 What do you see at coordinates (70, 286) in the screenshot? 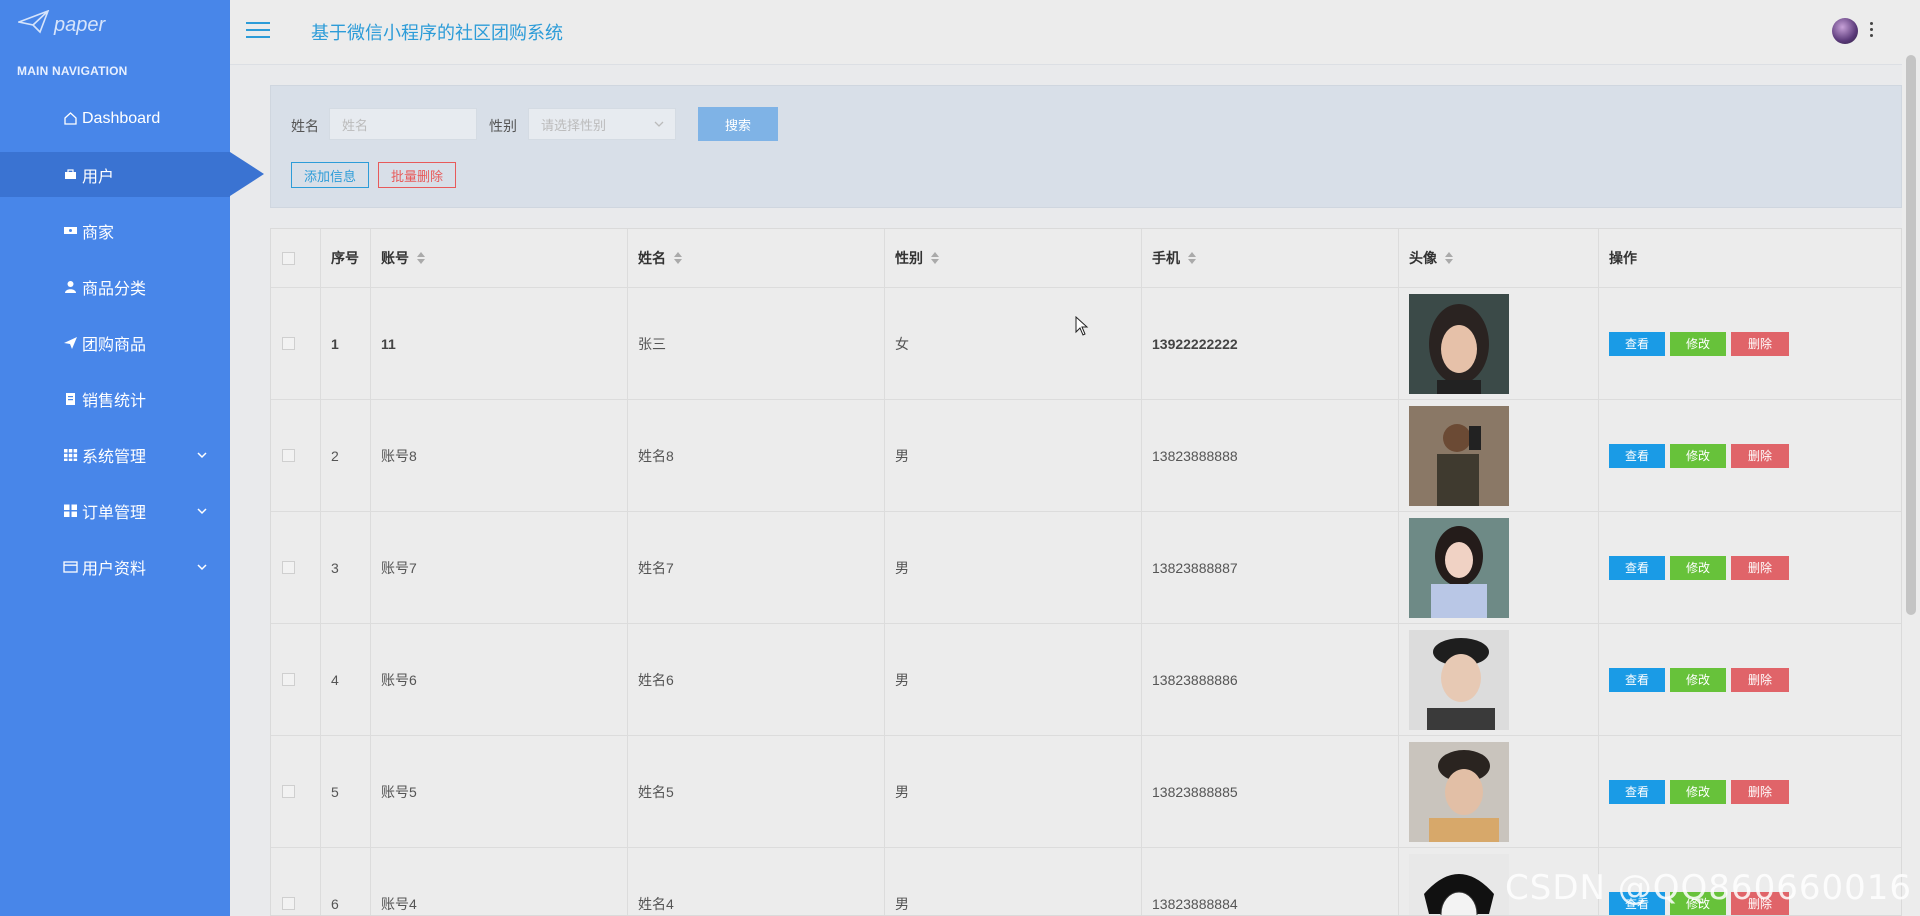
I see `user-icon` at bounding box center [70, 286].